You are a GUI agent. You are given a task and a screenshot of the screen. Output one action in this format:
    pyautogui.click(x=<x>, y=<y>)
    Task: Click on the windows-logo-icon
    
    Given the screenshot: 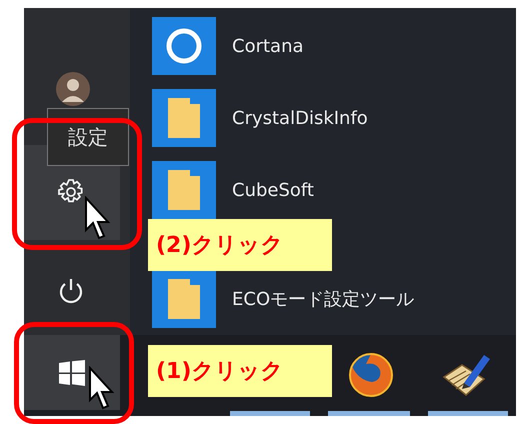 What is the action you would take?
    pyautogui.click(x=72, y=373)
    